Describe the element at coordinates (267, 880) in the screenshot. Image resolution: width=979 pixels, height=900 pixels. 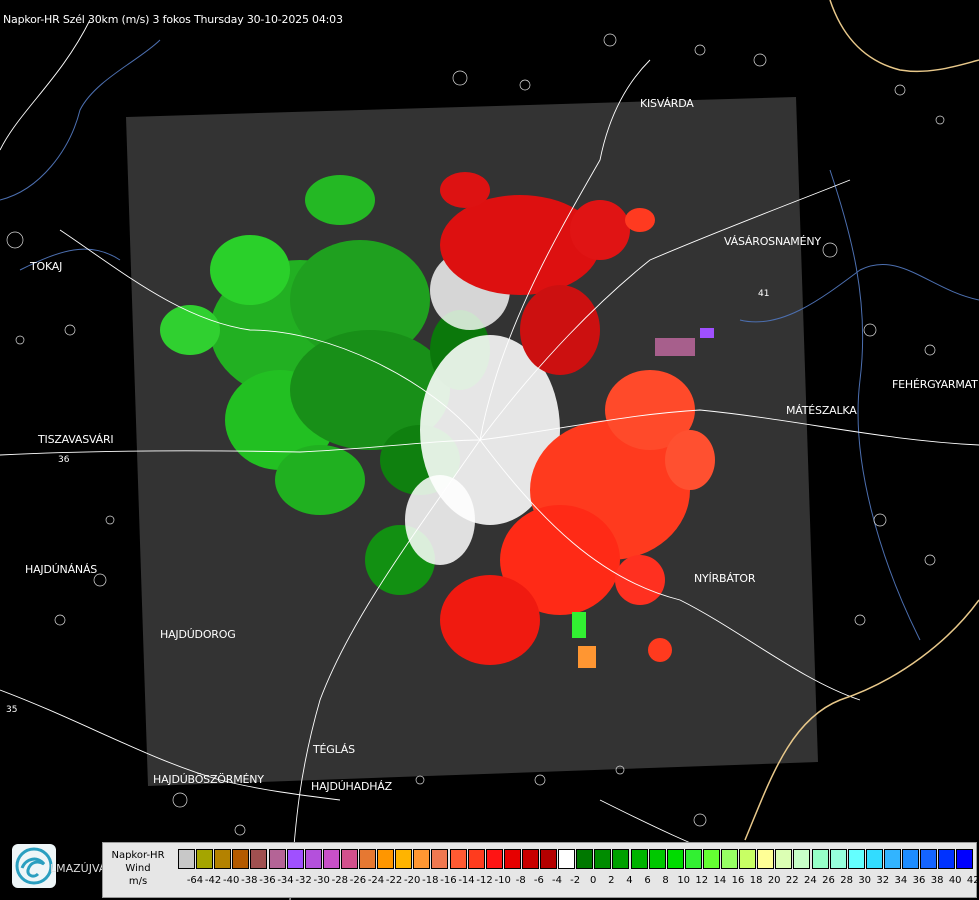
I see `legend-tick-label: -36` at that location.